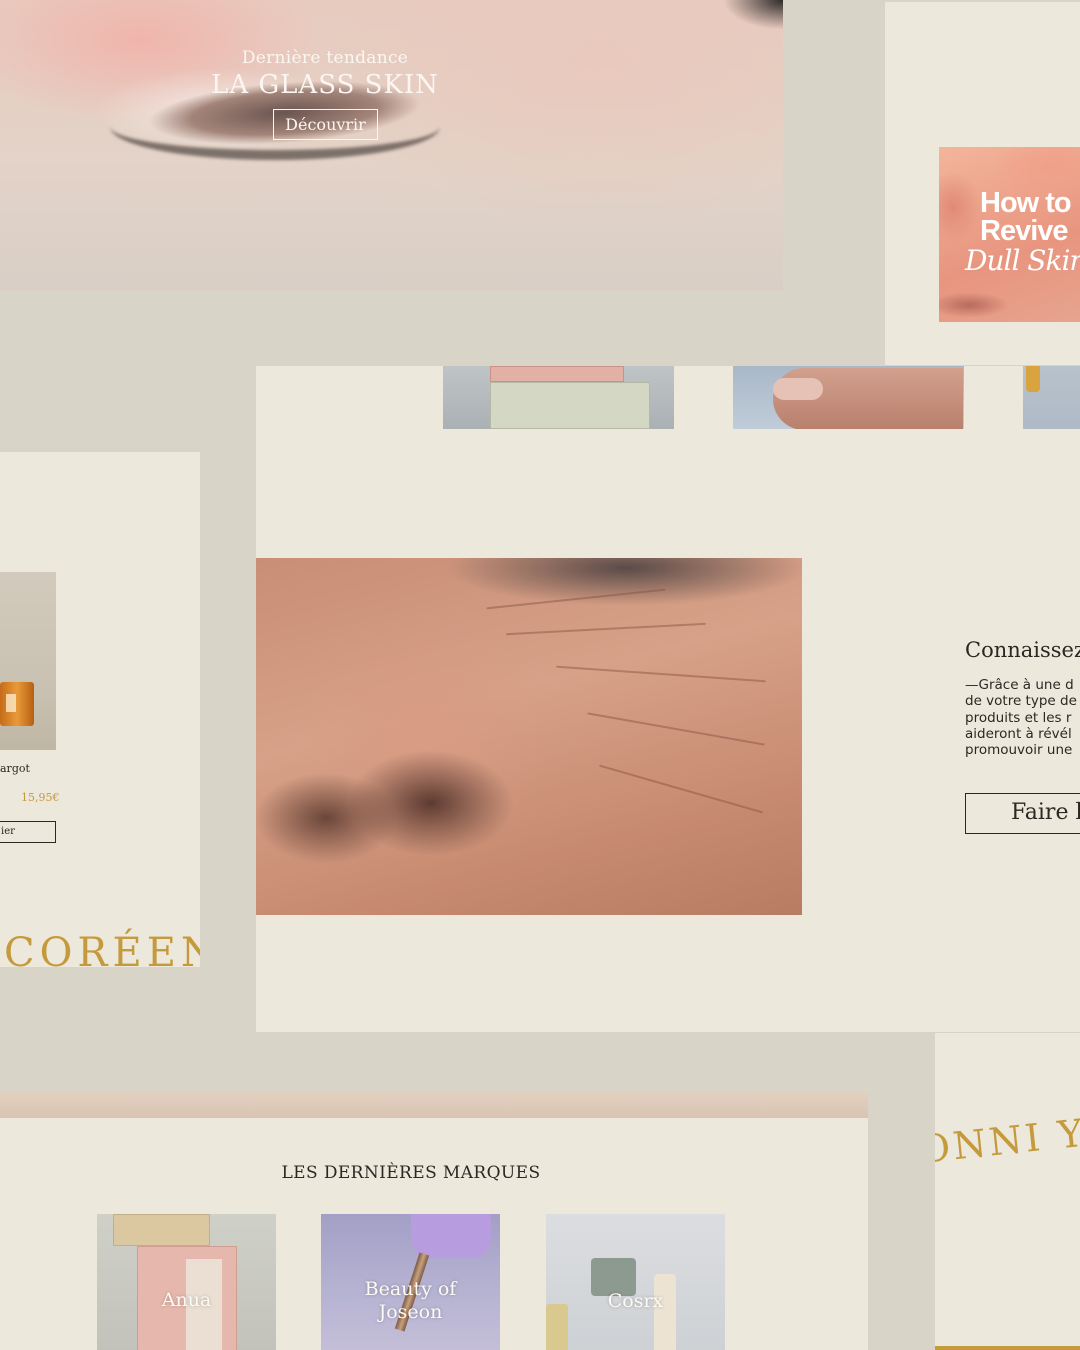  I want to click on product-price: 15,95€, so click(40, 797).